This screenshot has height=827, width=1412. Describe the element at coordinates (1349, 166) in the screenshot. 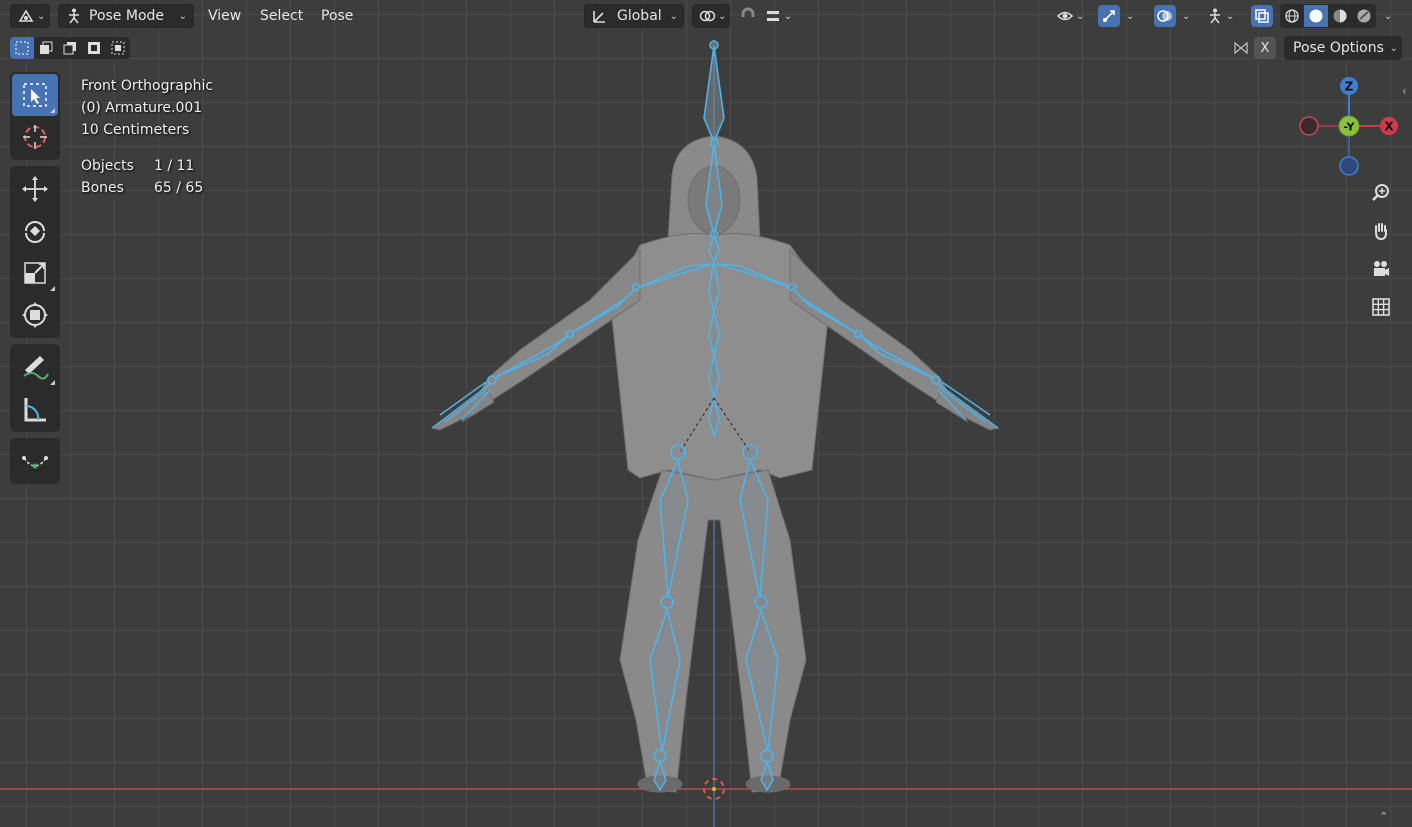

I see `gizmo-neg-z` at that location.